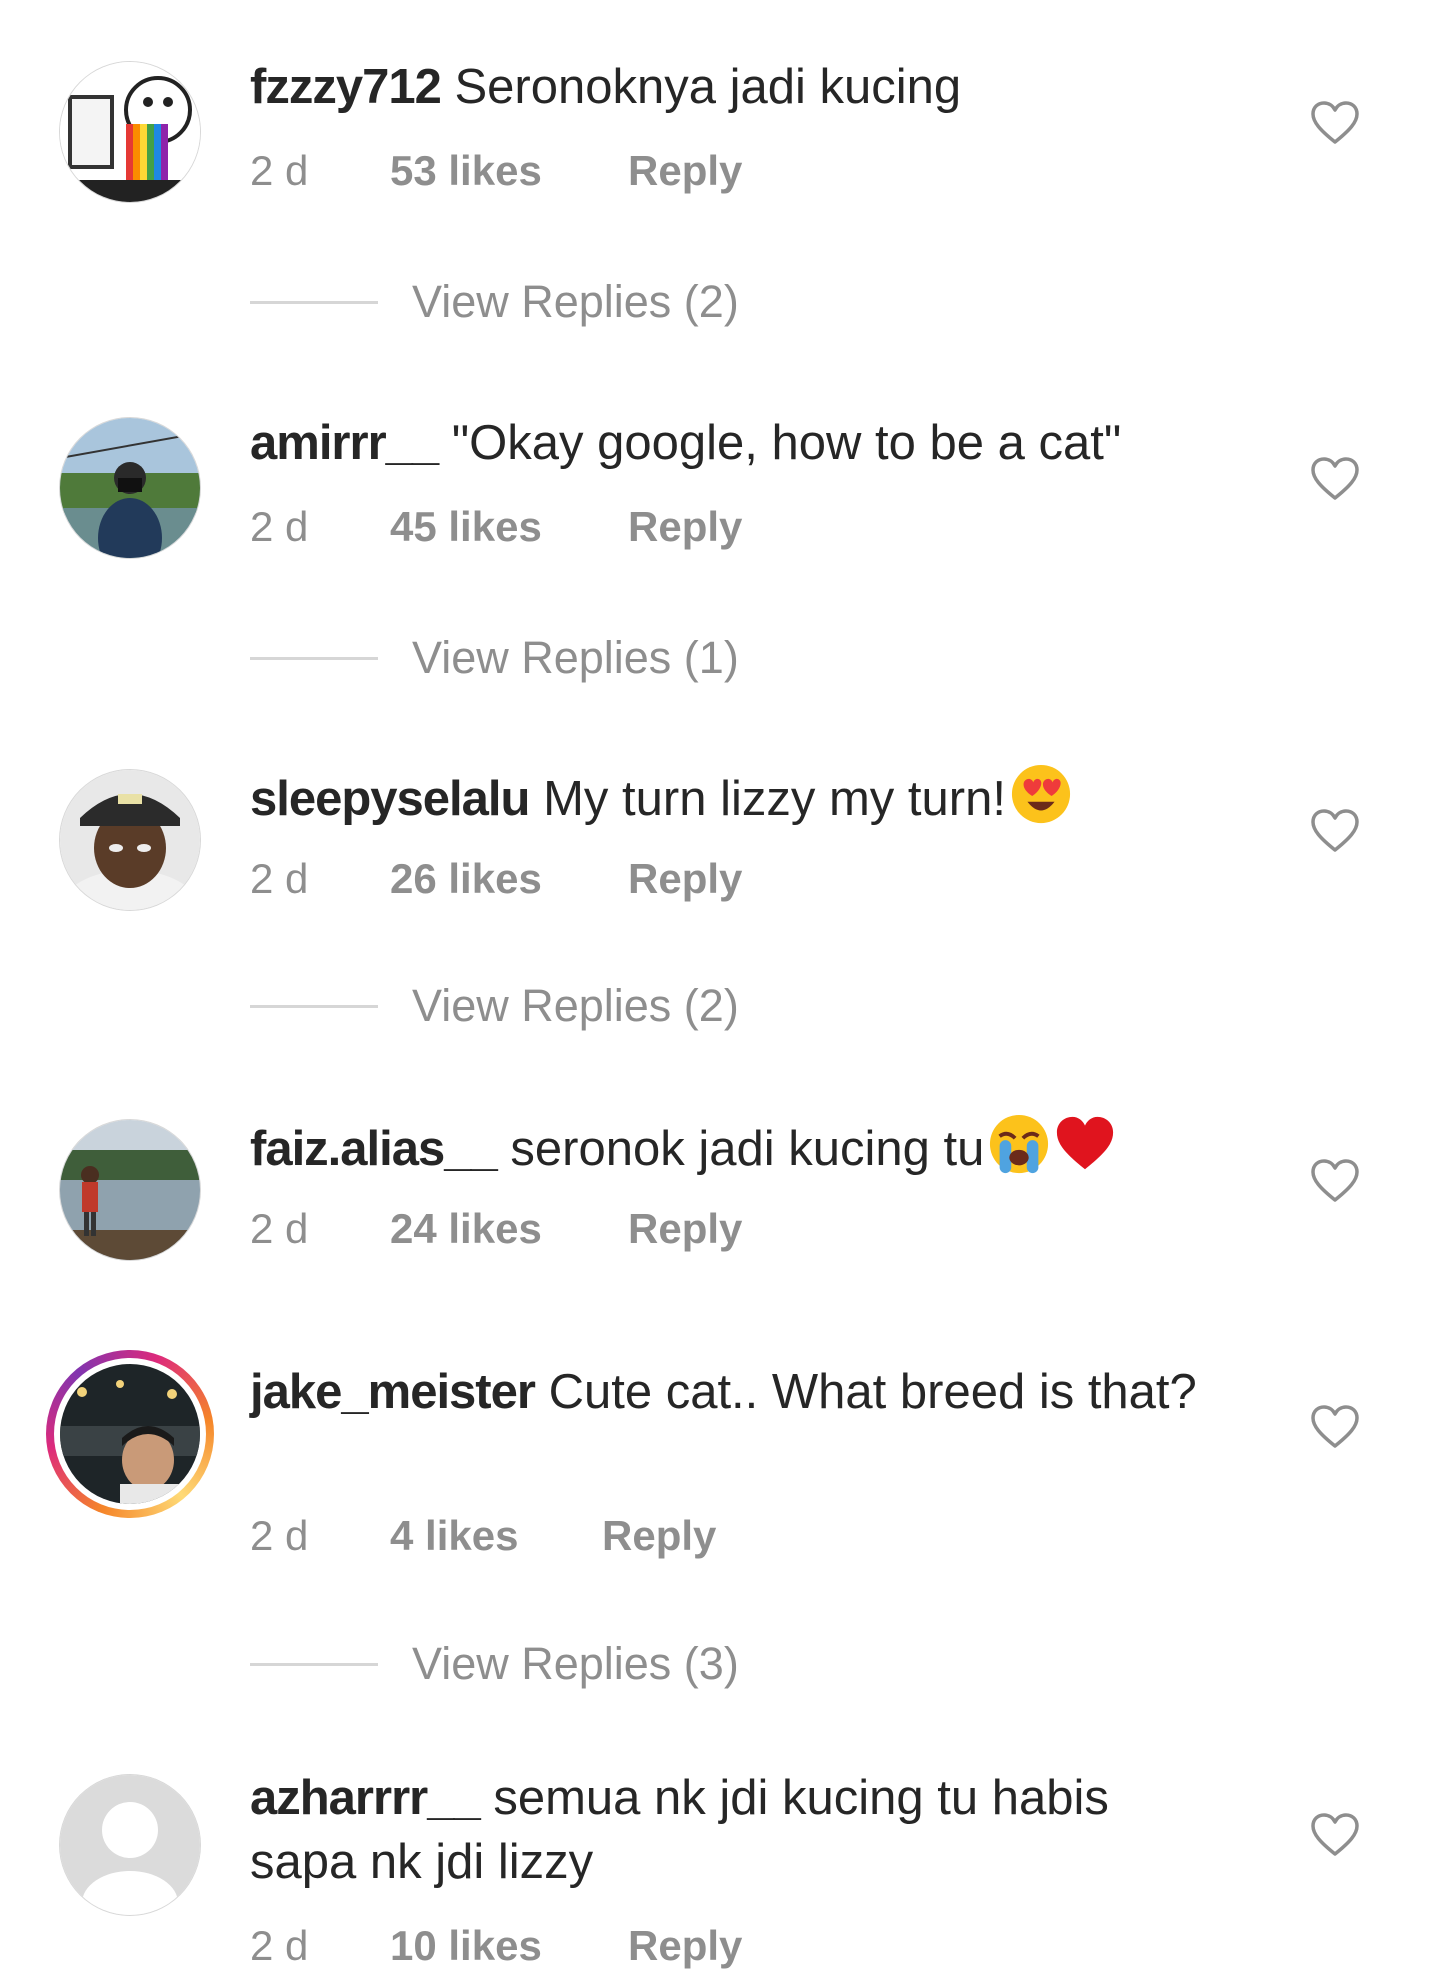  Describe the element at coordinates (708, 87) in the screenshot. I see `comment-body: Seronoknya jadi kucing` at that location.